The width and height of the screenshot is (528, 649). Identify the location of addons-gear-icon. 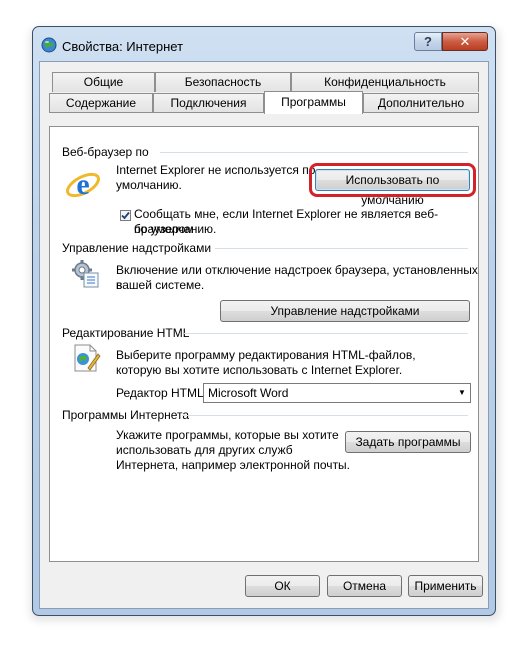
(86, 274).